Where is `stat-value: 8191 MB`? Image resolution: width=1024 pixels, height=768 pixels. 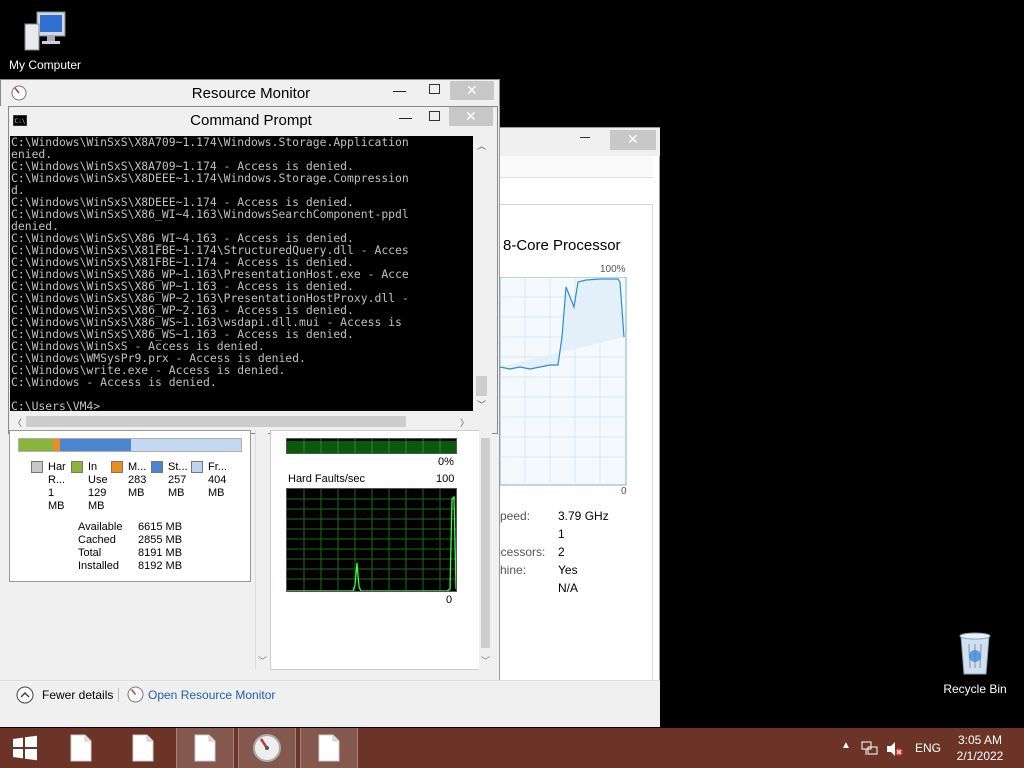
stat-value: 8191 MB is located at coordinates (160, 553).